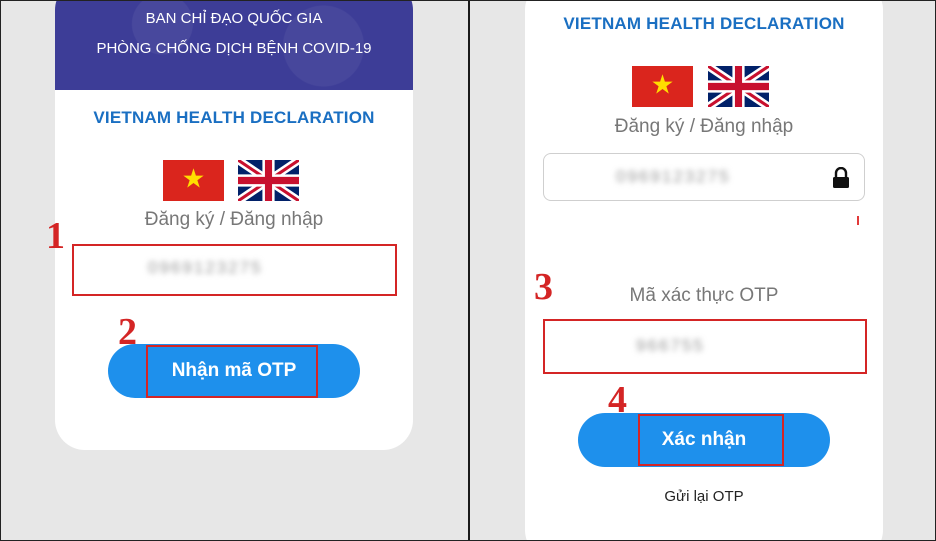  What do you see at coordinates (705, 346) in the screenshot?
I see `step-3-highlight-box` at bounding box center [705, 346].